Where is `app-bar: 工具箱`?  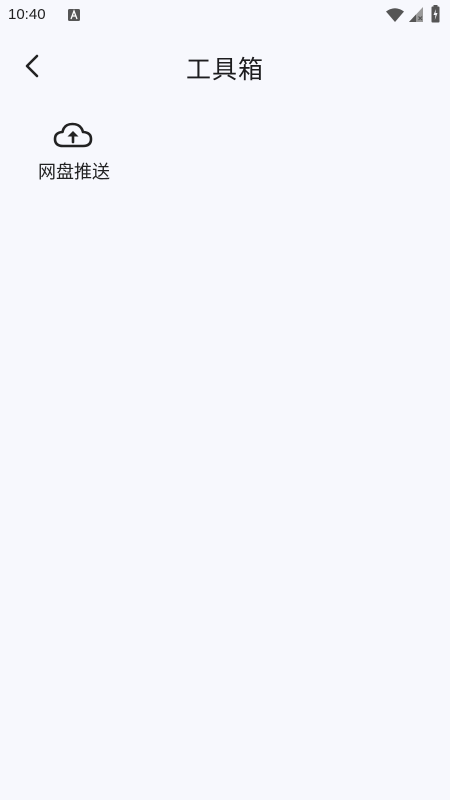 app-bar: 工具箱 is located at coordinates (225, 66).